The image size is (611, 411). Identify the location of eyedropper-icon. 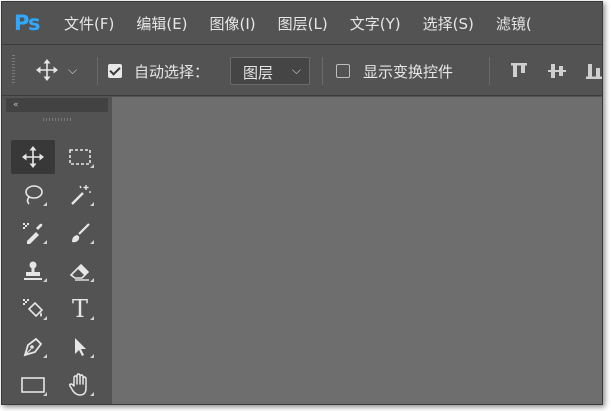
(33, 233).